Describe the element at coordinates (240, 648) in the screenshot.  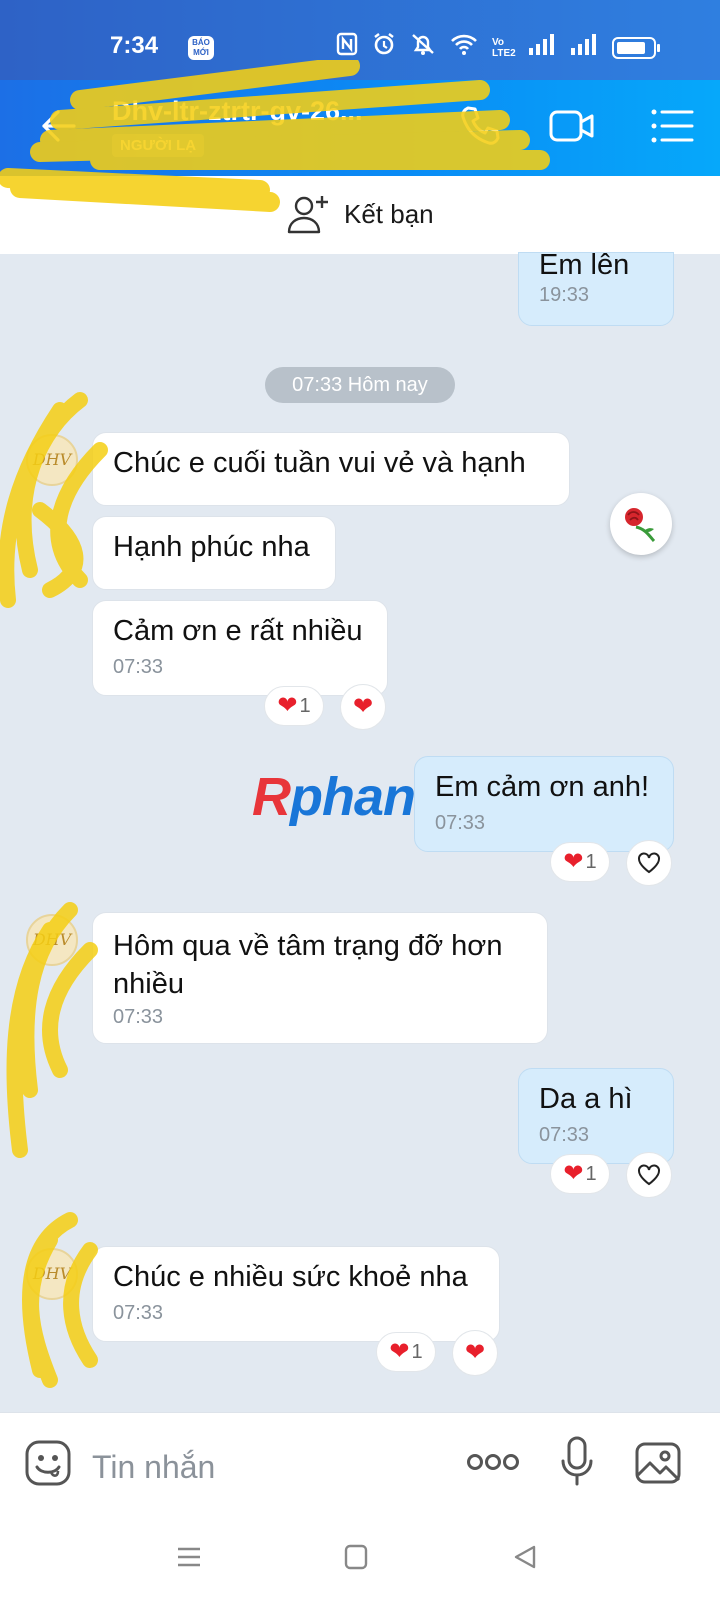
I see `message-incoming: Cảm ơn e rất nhiều 07:33` at that location.